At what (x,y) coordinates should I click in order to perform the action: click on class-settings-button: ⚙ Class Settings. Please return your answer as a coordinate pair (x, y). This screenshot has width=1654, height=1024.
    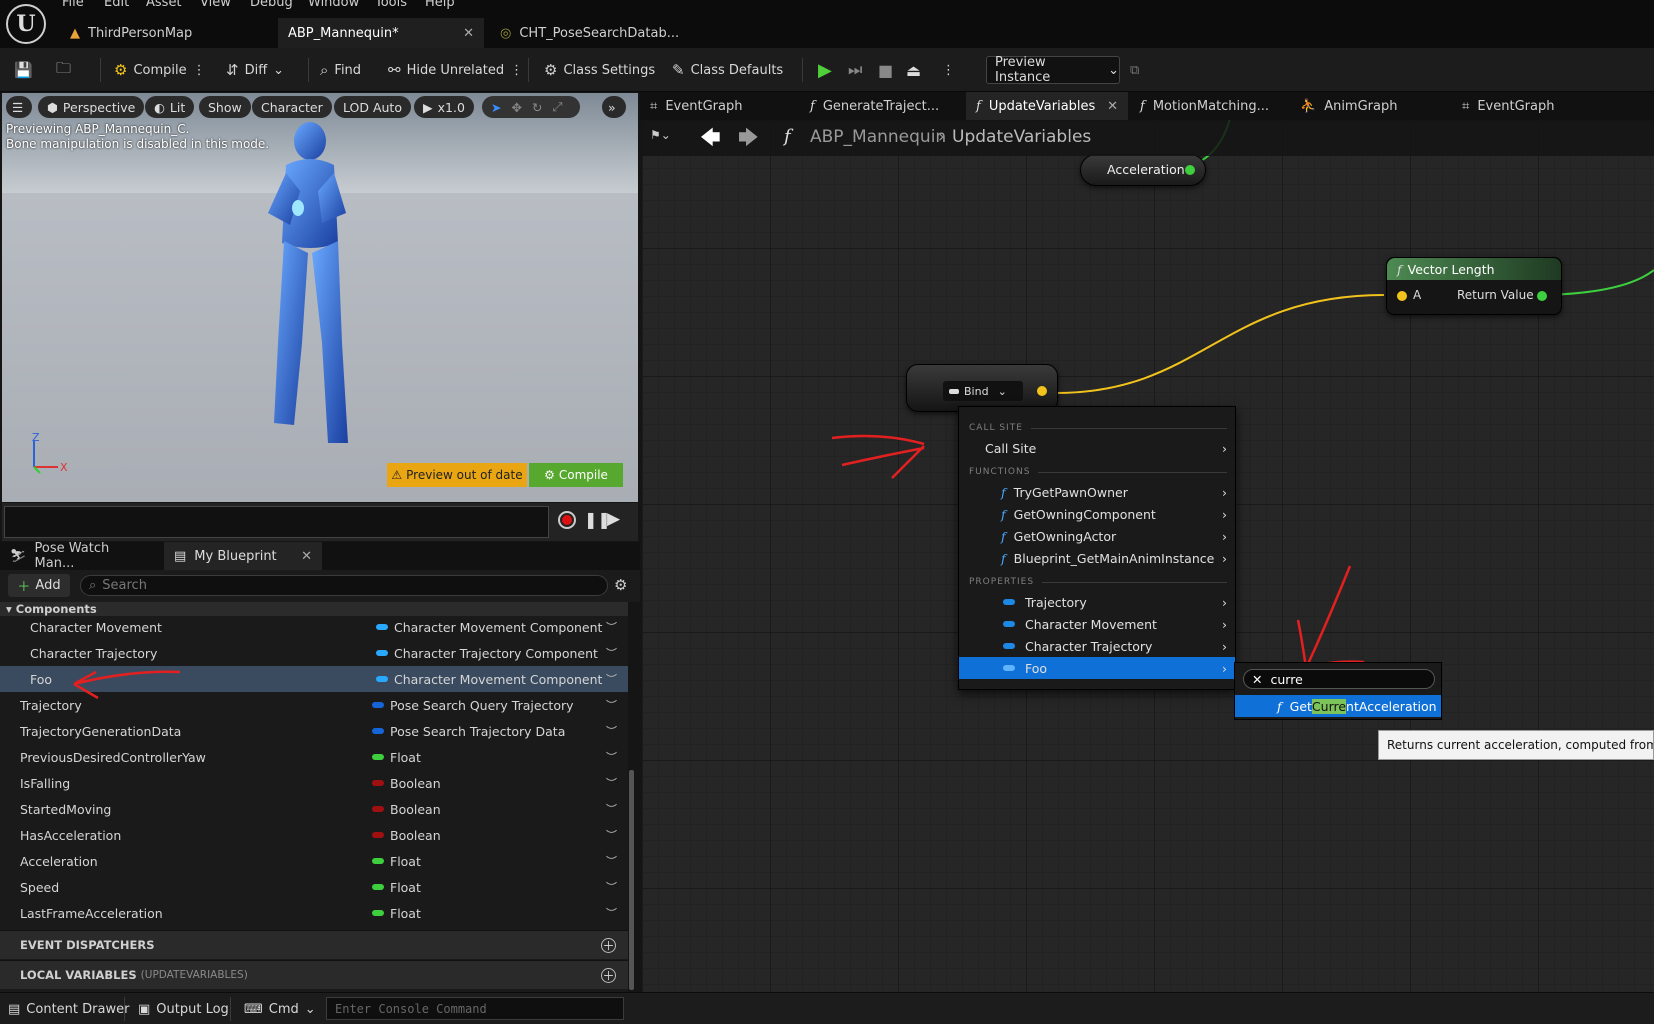
    Looking at the image, I should click on (599, 70).